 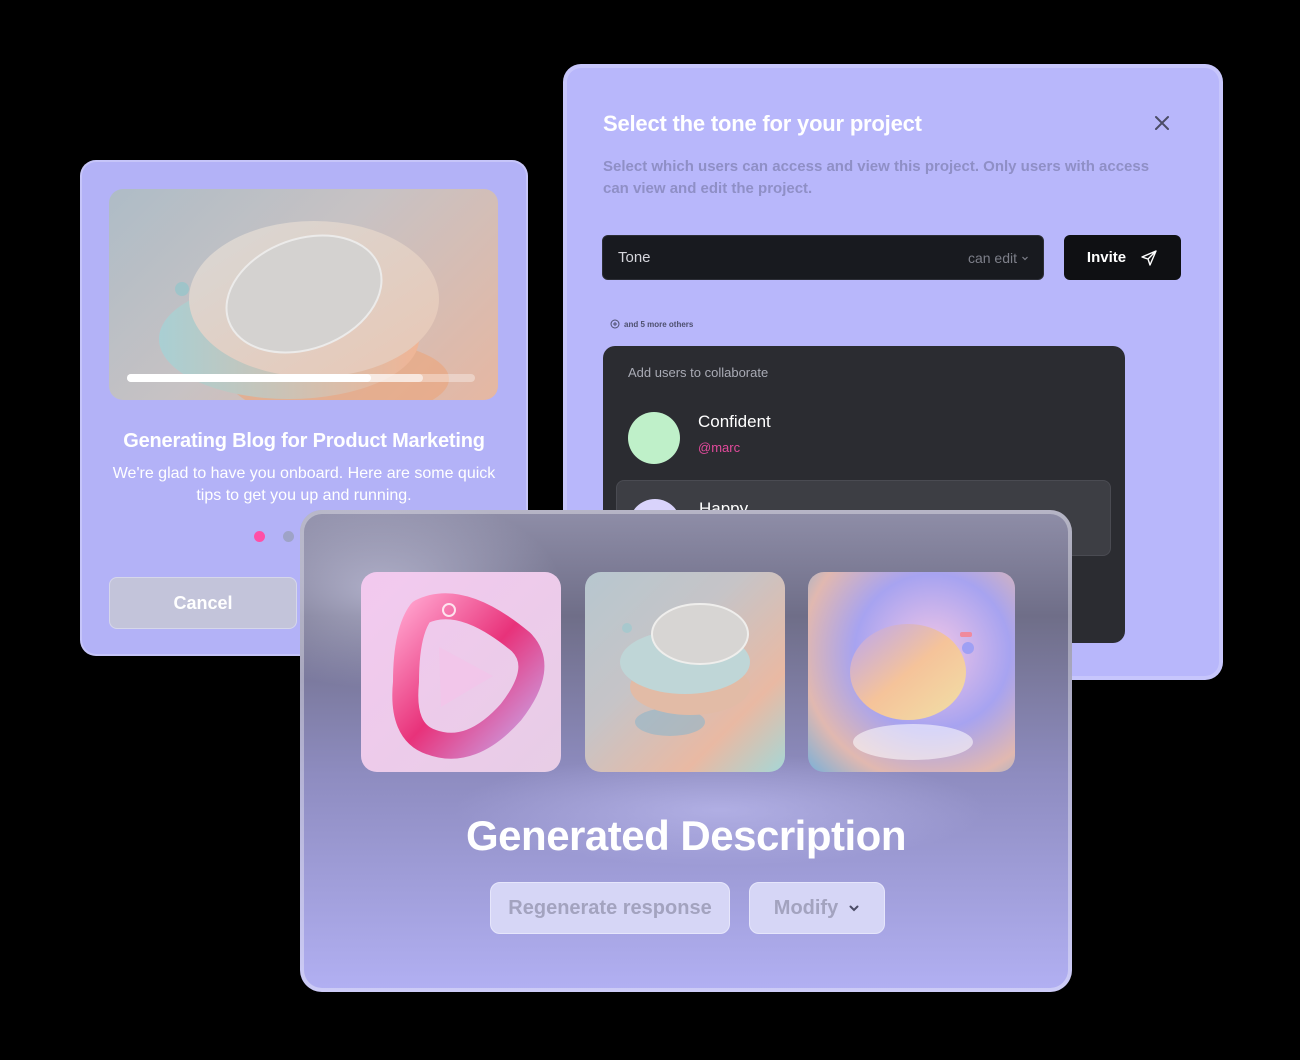 I want to click on progress-fill, so click(x=249, y=378).